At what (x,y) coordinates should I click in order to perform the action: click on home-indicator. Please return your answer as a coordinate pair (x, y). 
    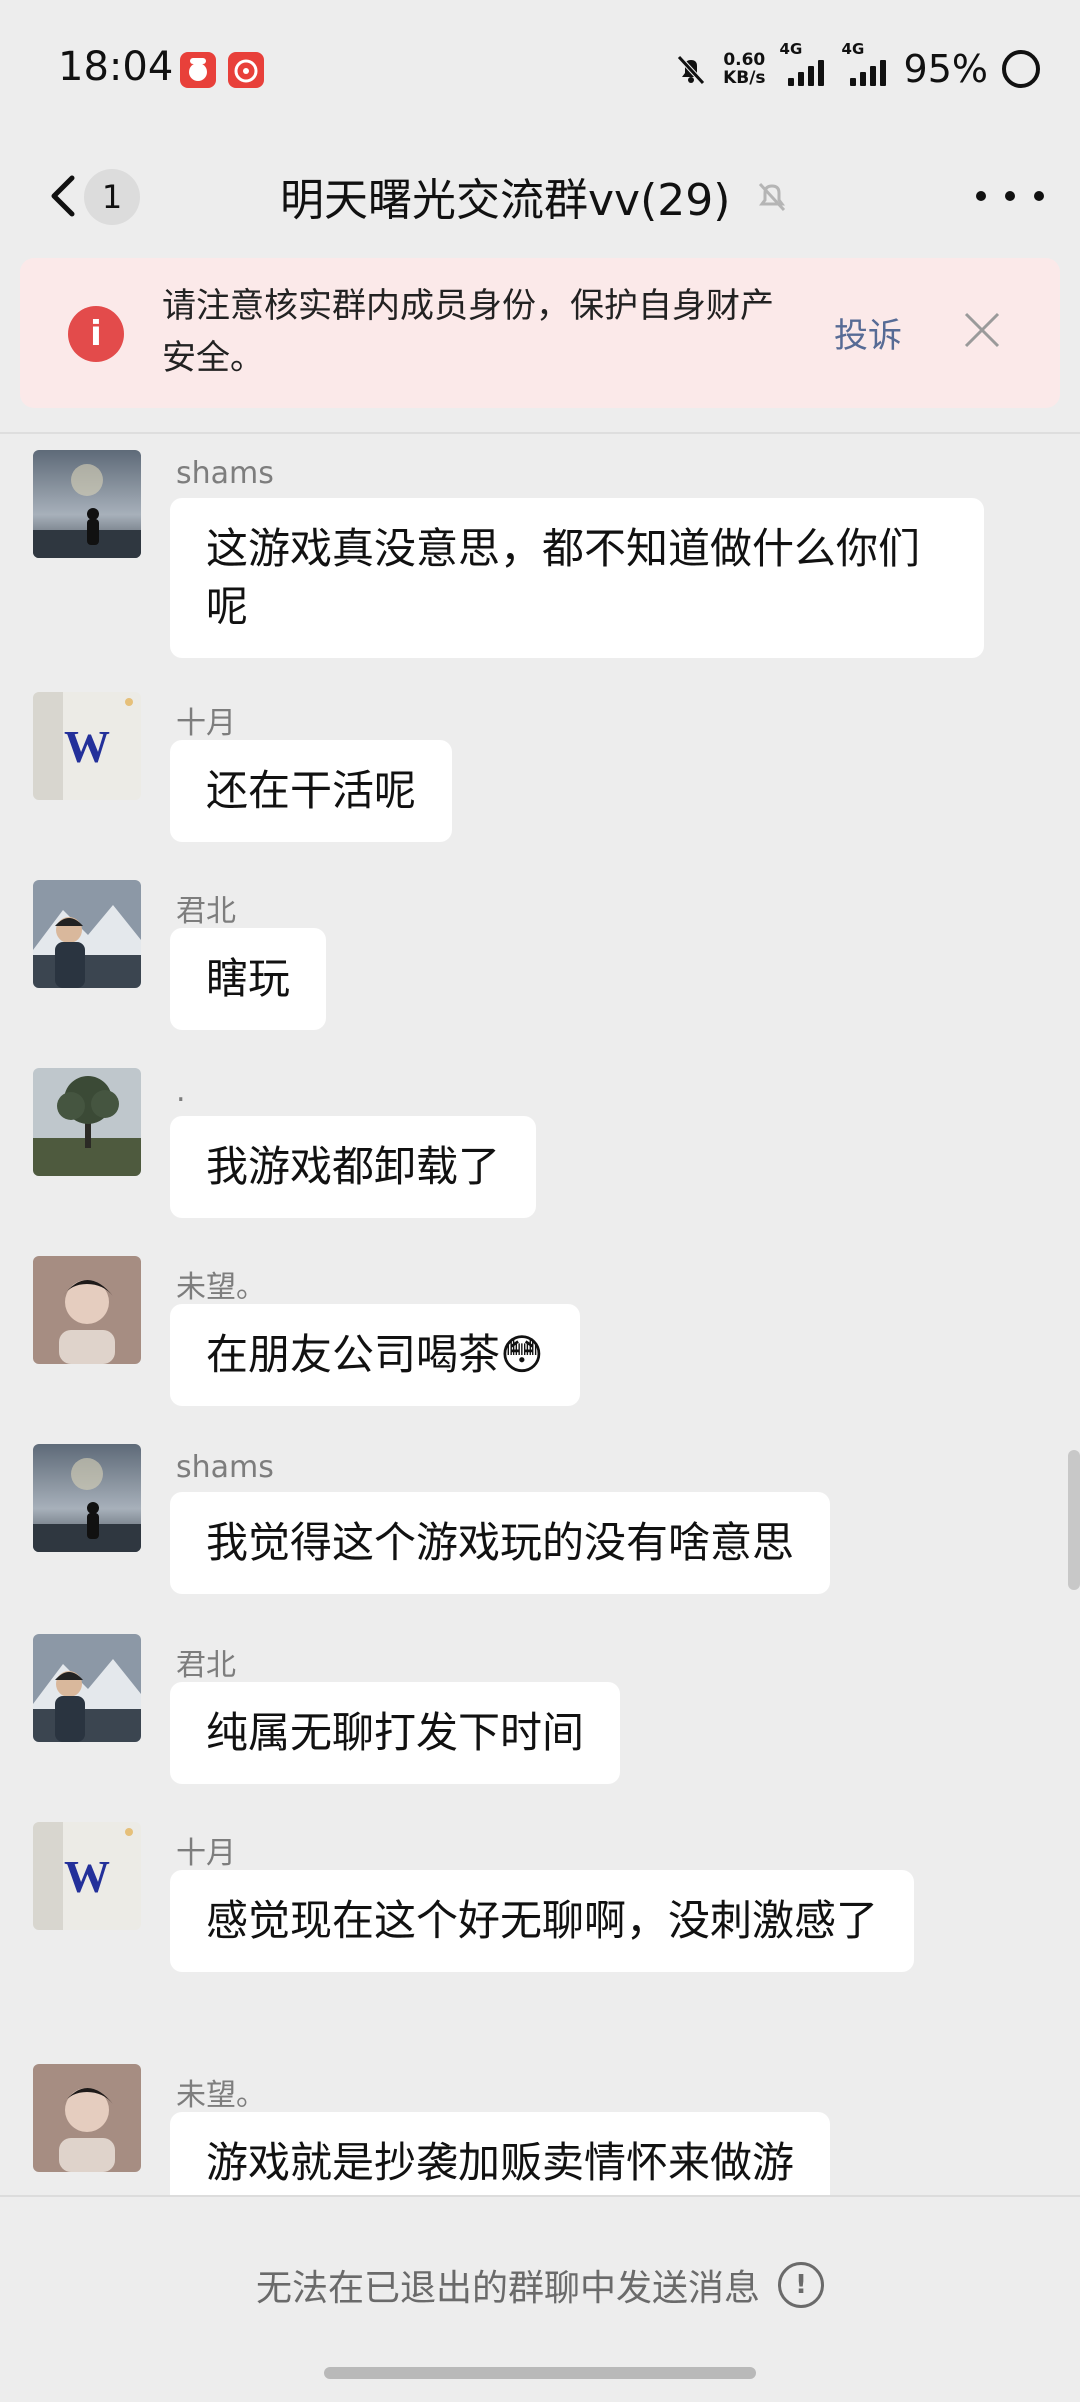
    Looking at the image, I should click on (540, 2373).